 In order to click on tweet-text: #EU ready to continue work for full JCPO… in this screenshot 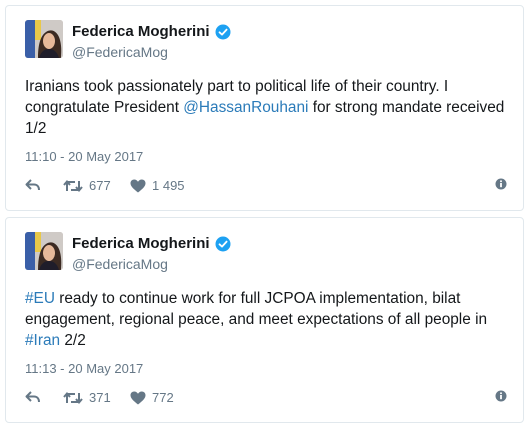, I will do `click(265, 319)`.